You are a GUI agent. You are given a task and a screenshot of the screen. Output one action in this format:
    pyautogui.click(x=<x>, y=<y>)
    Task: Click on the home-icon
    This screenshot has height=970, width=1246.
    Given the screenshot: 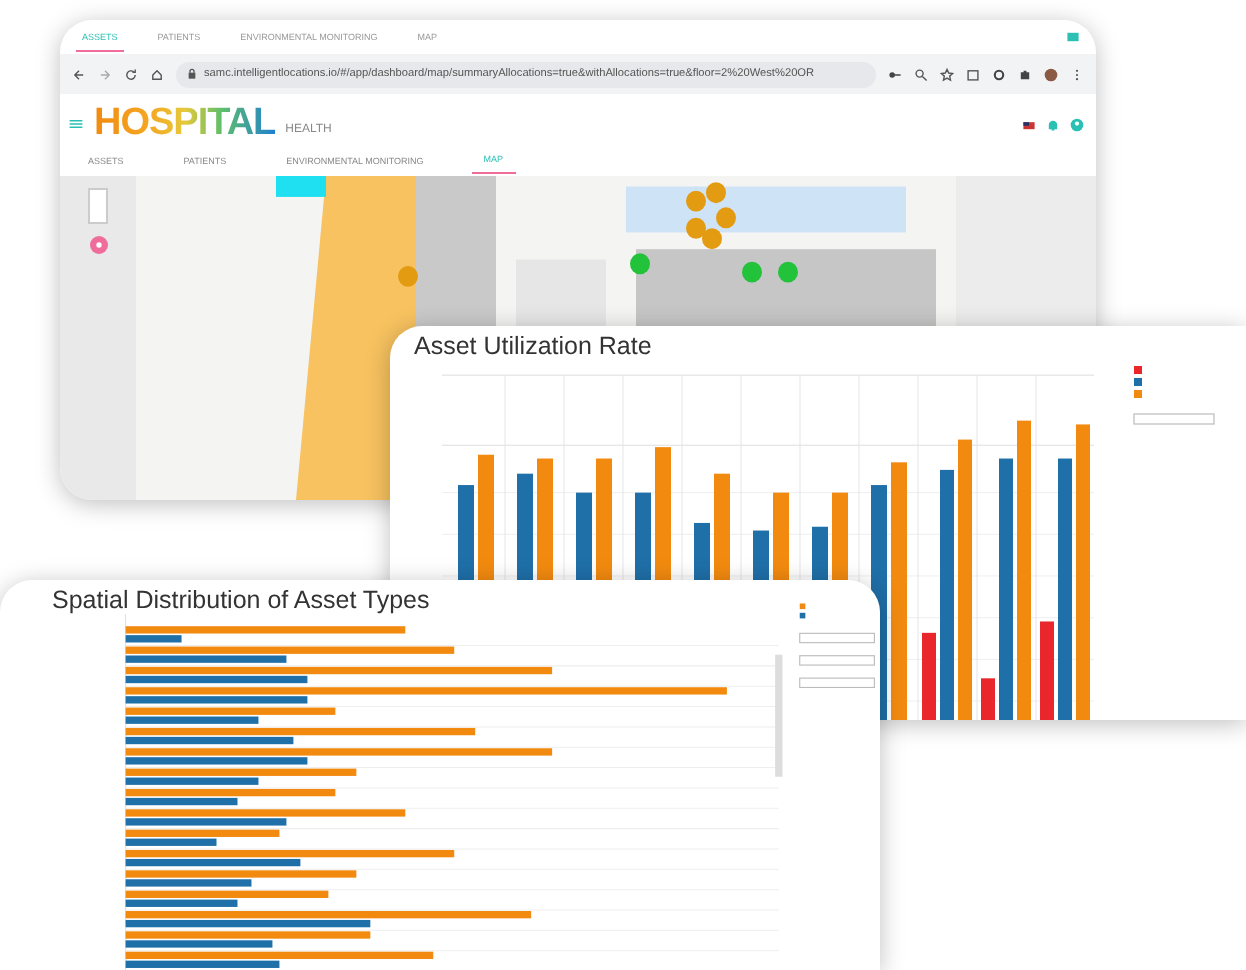 What is the action you would take?
    pyautogui.click(x=157, y=74)
    